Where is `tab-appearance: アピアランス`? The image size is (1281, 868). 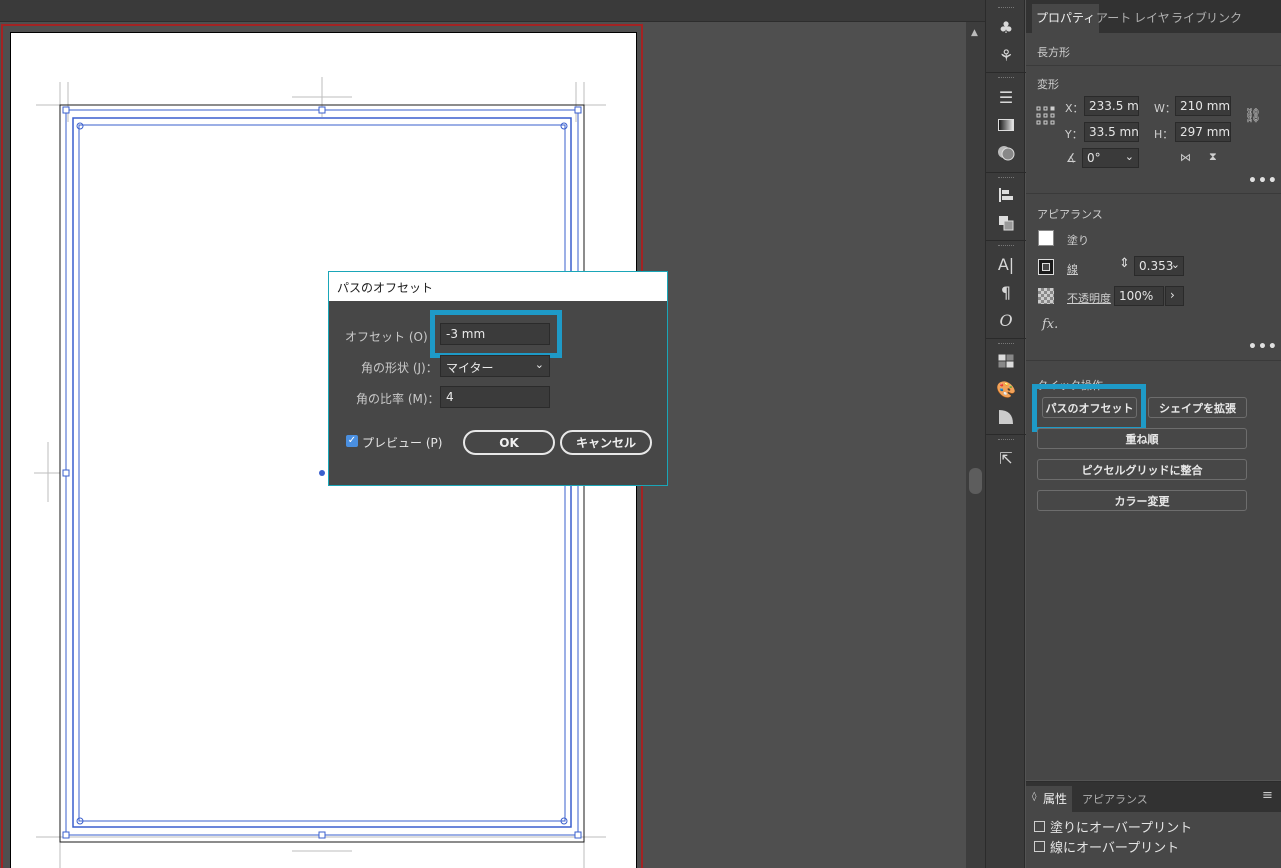
tab-appearance: アピアランス is located at coordinates (1115, 799).